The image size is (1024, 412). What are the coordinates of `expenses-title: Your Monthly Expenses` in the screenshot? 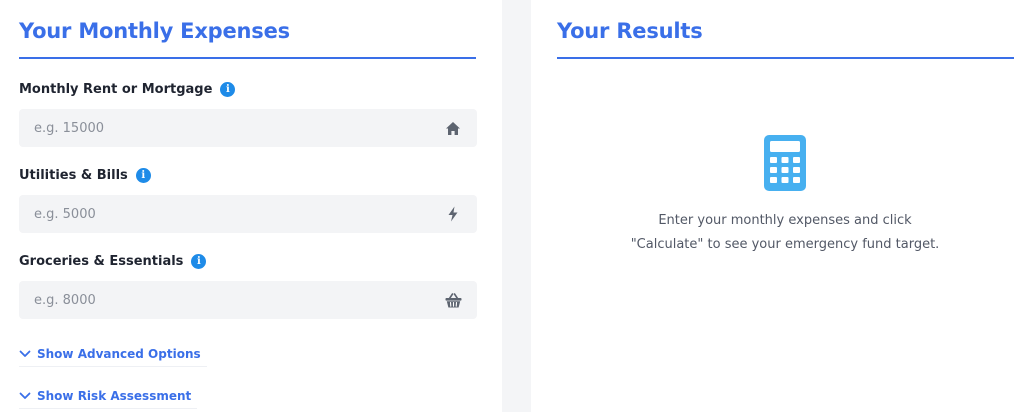 It's located at (154, 31).